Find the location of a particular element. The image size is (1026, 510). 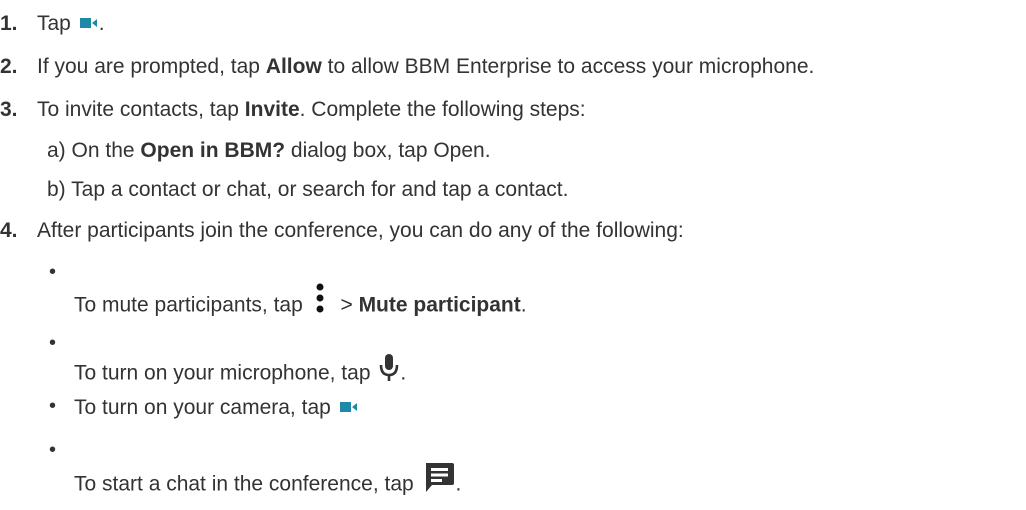

step-text: Tap . is located at coordinates (71, 24).